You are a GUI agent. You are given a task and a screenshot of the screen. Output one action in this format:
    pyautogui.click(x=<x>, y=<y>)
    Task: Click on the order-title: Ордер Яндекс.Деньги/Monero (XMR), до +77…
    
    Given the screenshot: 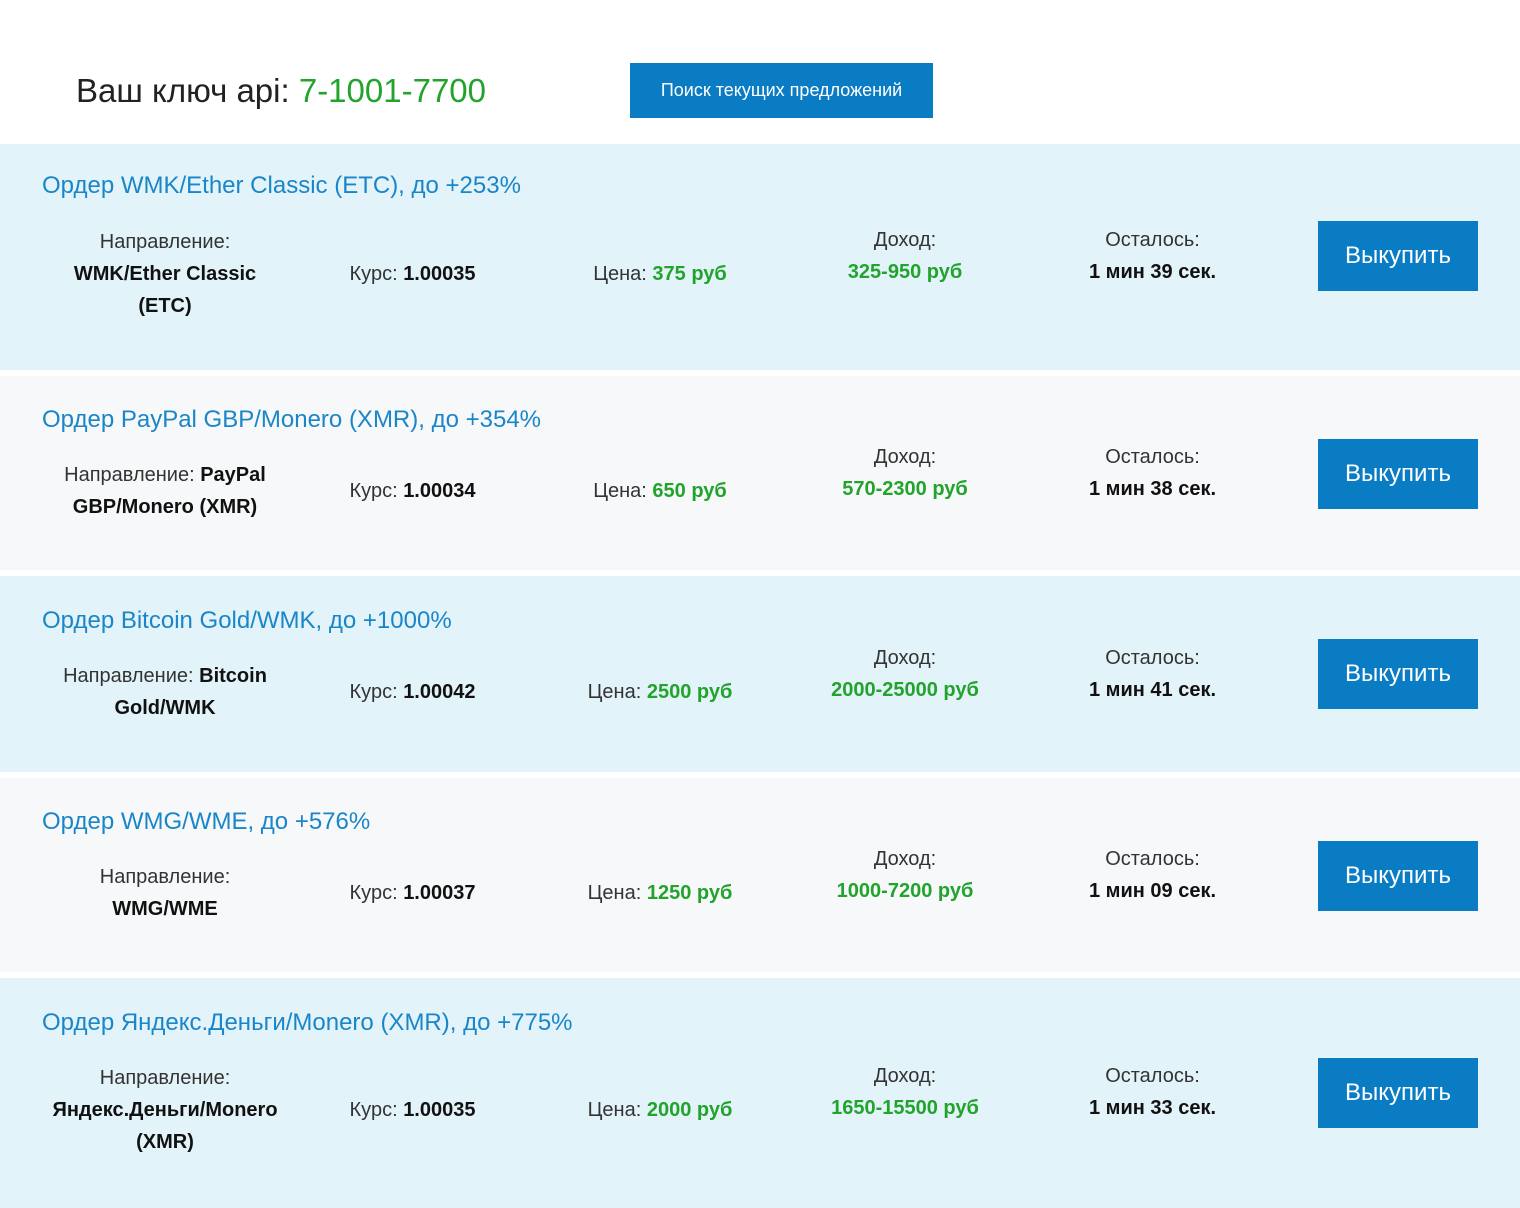 What is the action you would take?
    pyautogui.click(x=307, y=1023)
    